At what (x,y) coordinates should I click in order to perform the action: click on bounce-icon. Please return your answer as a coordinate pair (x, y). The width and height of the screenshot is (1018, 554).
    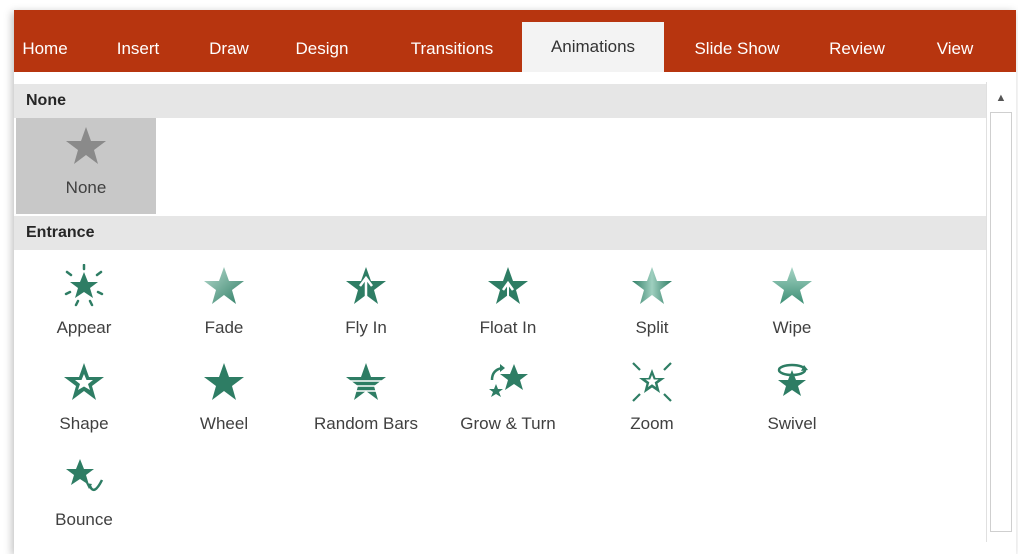
    Looking at the image, I should click on (85, 475).